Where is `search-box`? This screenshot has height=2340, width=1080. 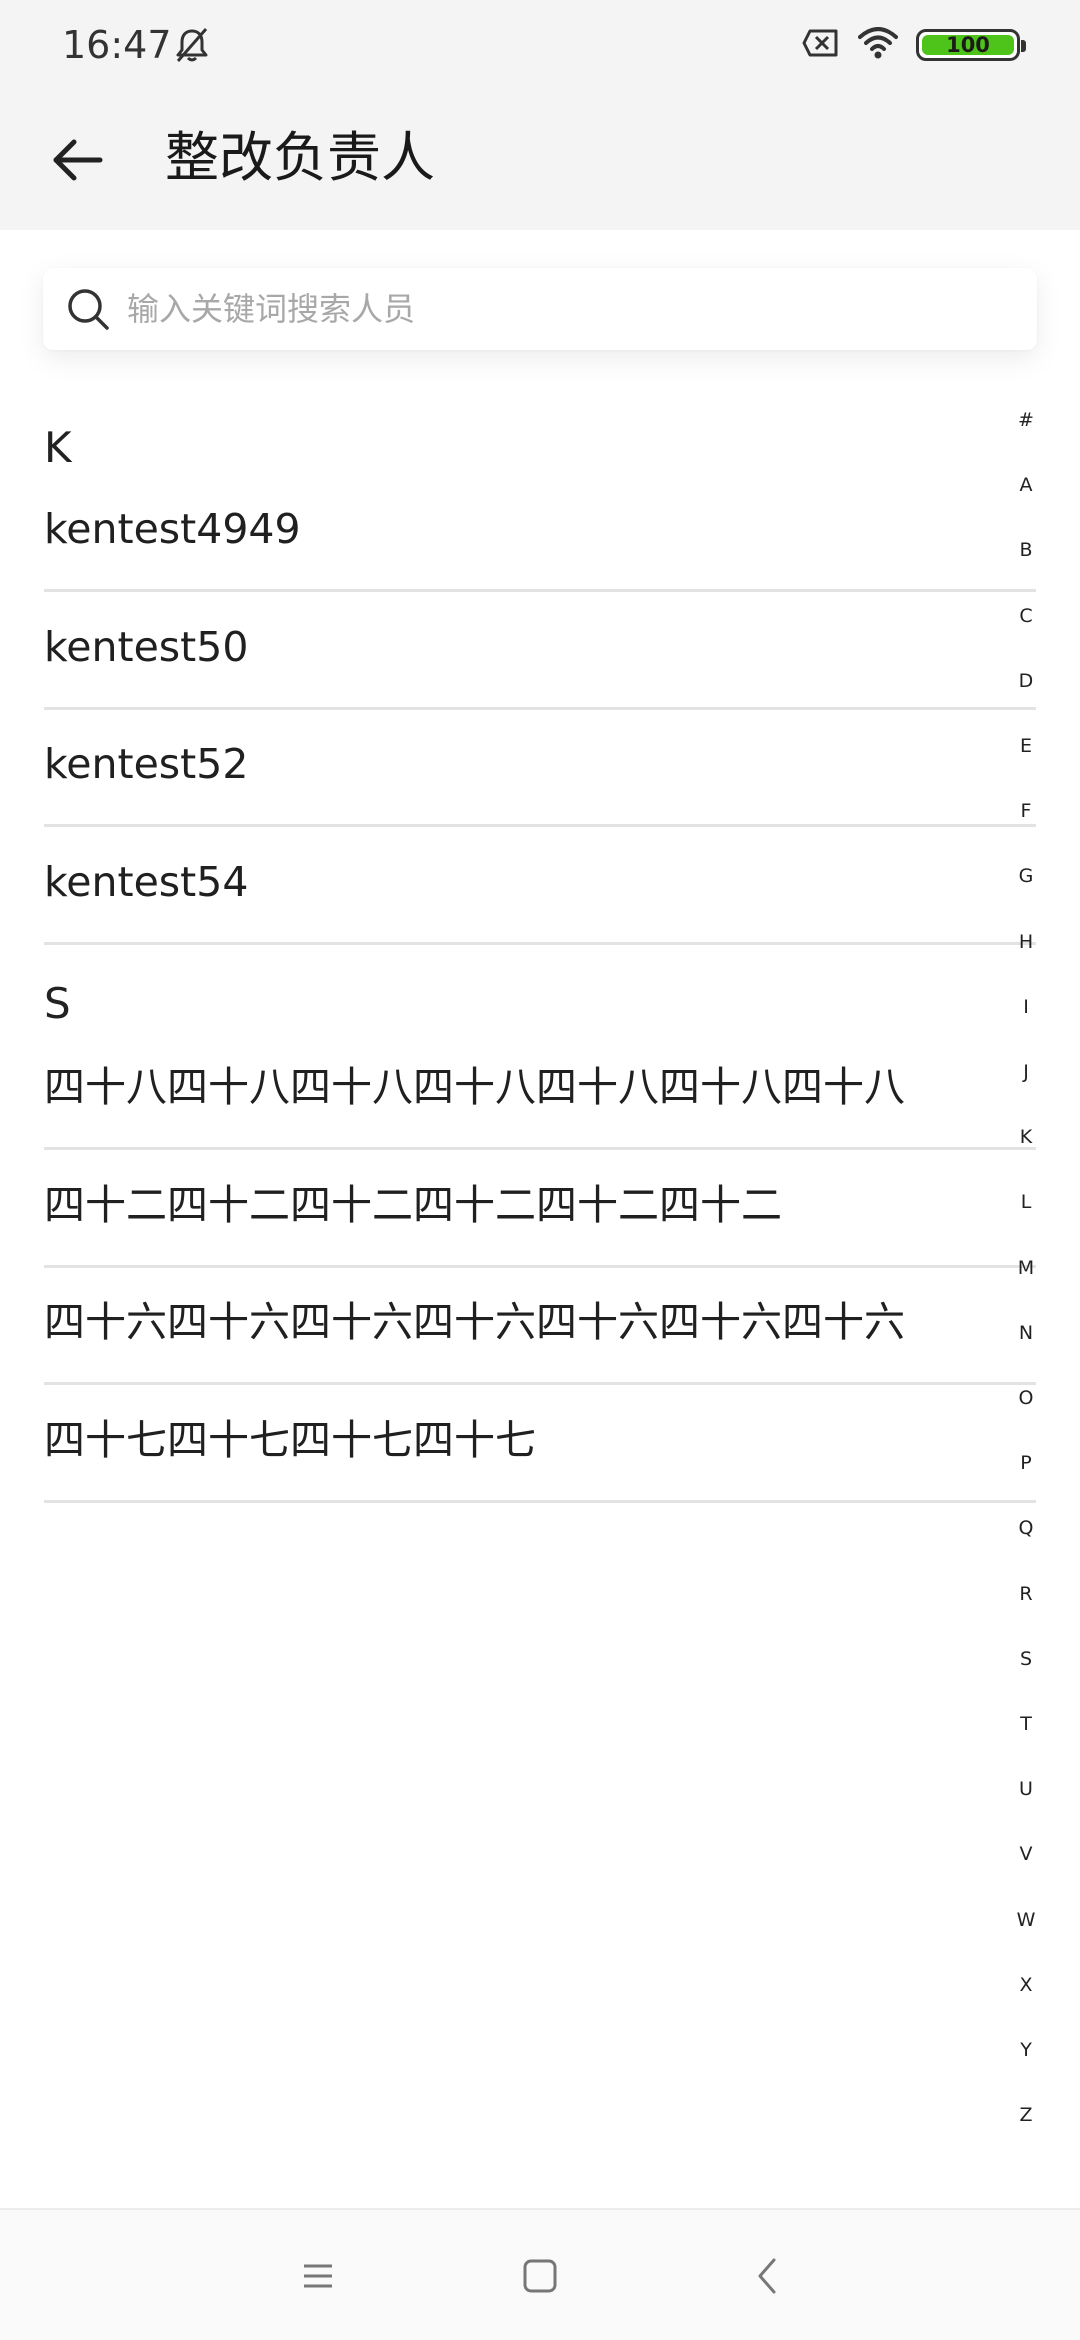 search-box is located at coordinates (540, 309).